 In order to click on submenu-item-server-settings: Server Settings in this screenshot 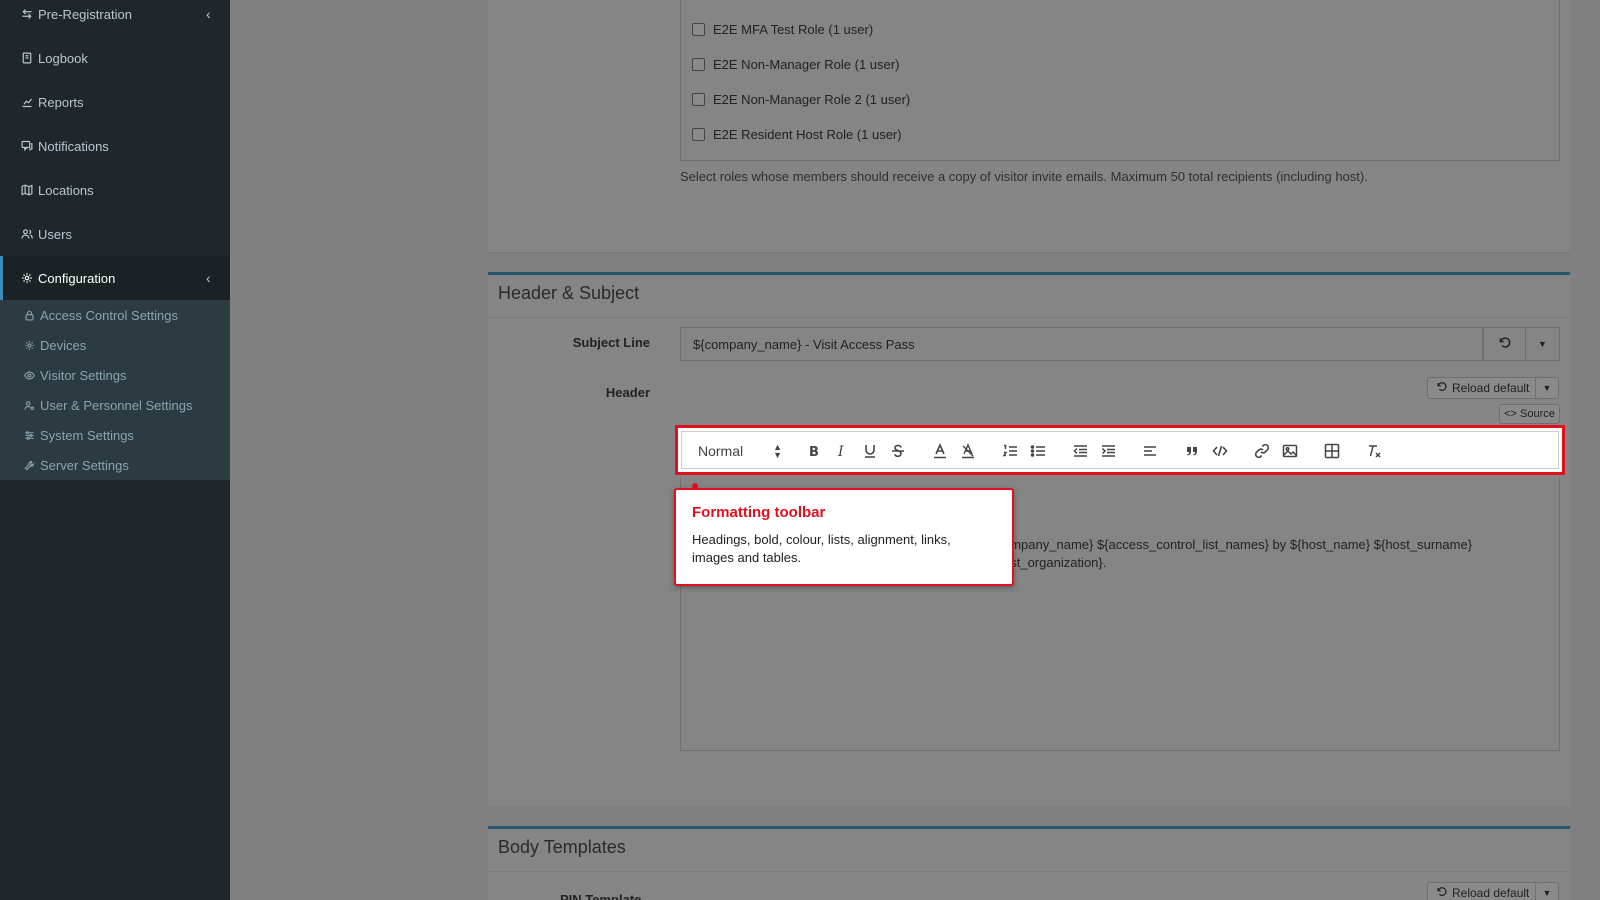, I will do `click(75, 465)`.